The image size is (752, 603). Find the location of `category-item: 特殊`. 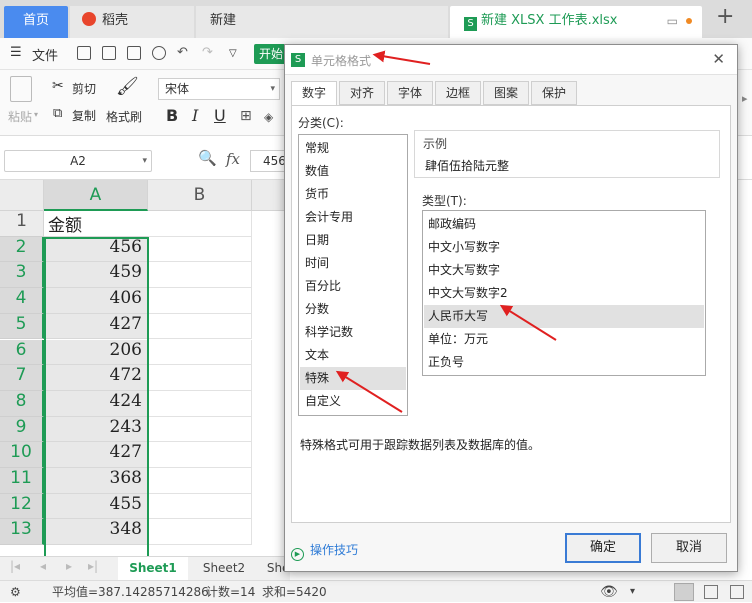

category-item: 特殊 is located at coordinates (353, 378).